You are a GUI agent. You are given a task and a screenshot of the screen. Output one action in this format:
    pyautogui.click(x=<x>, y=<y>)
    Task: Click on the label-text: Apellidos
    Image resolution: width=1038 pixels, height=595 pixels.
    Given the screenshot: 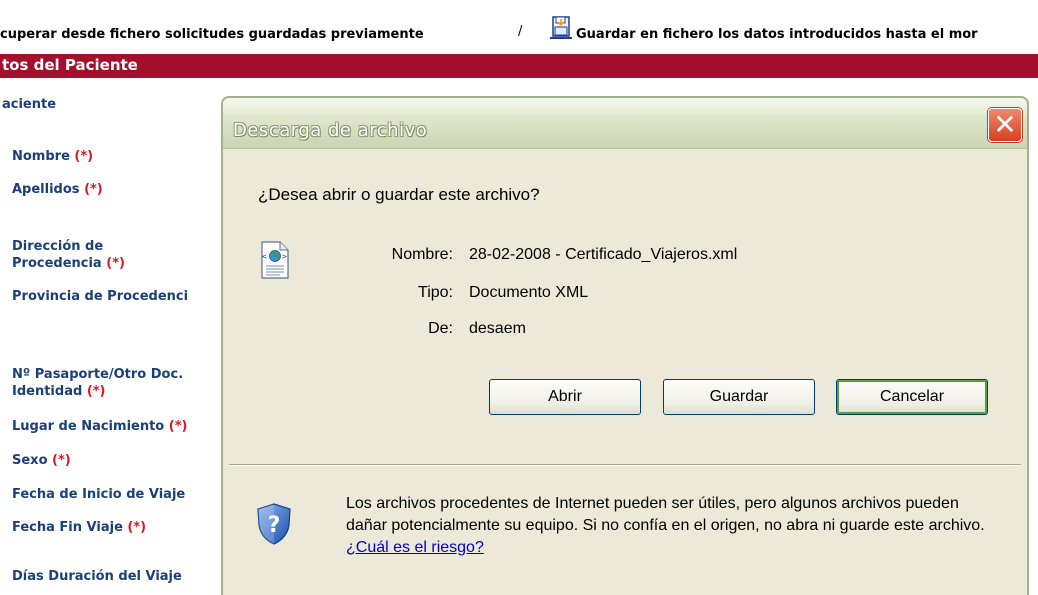 What is the action you would take?
    pyautogui.click(x=46, y=189)
    